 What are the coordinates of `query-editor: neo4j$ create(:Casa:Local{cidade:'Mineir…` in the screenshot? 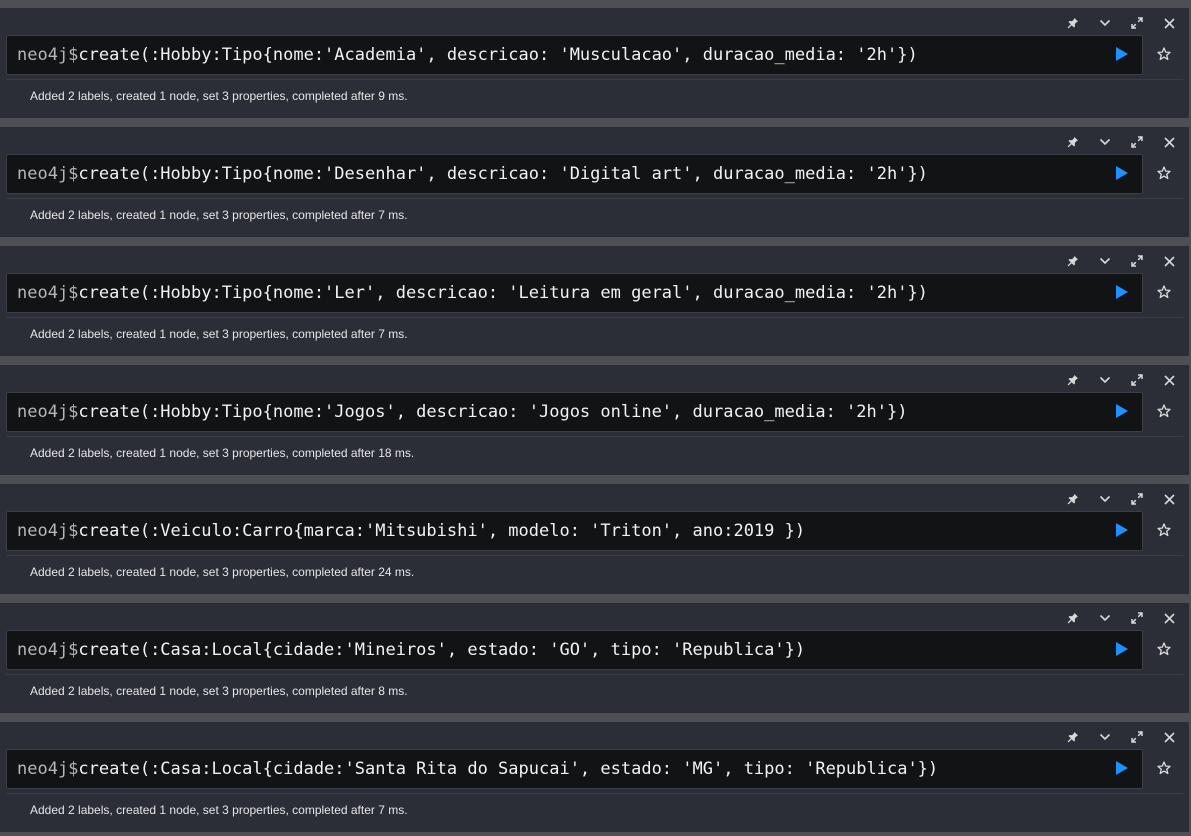 It's located at (574, 650).